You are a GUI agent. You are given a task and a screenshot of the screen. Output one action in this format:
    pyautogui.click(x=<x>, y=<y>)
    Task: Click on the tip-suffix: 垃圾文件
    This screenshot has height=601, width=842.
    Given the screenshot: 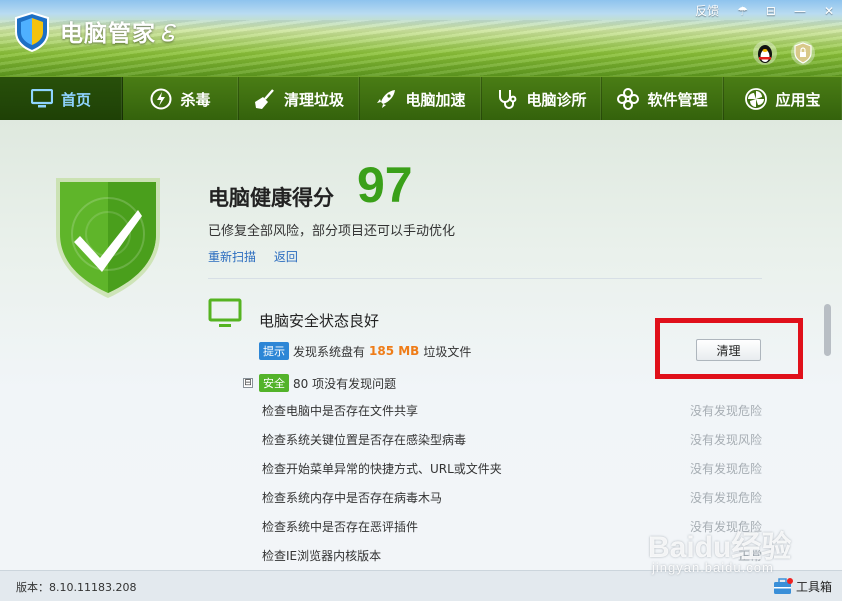 What is the action you would take?
    pyautogui.click(x=447, y=351)
    